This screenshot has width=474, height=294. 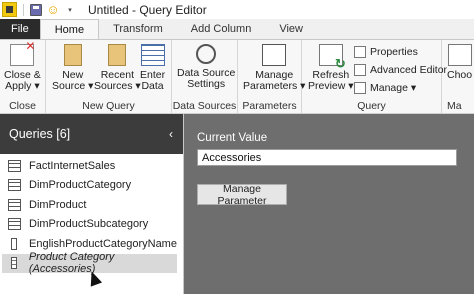 What do you see at coordinates (14, 263) in the screenshot?
I see `parameter-icon` at bounding box center [14, 263].